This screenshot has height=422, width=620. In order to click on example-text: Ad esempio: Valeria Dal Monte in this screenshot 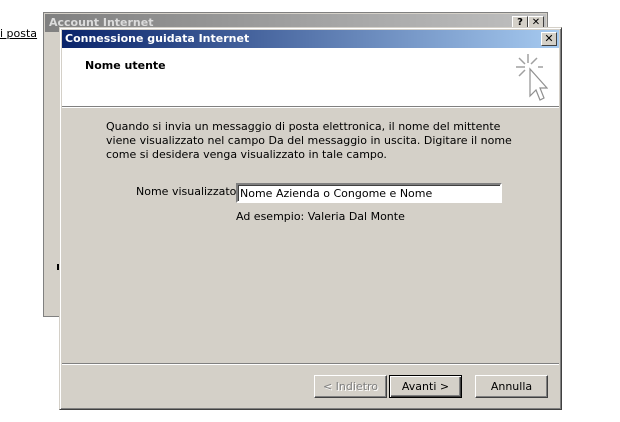, I will do `click(320, 216)`.